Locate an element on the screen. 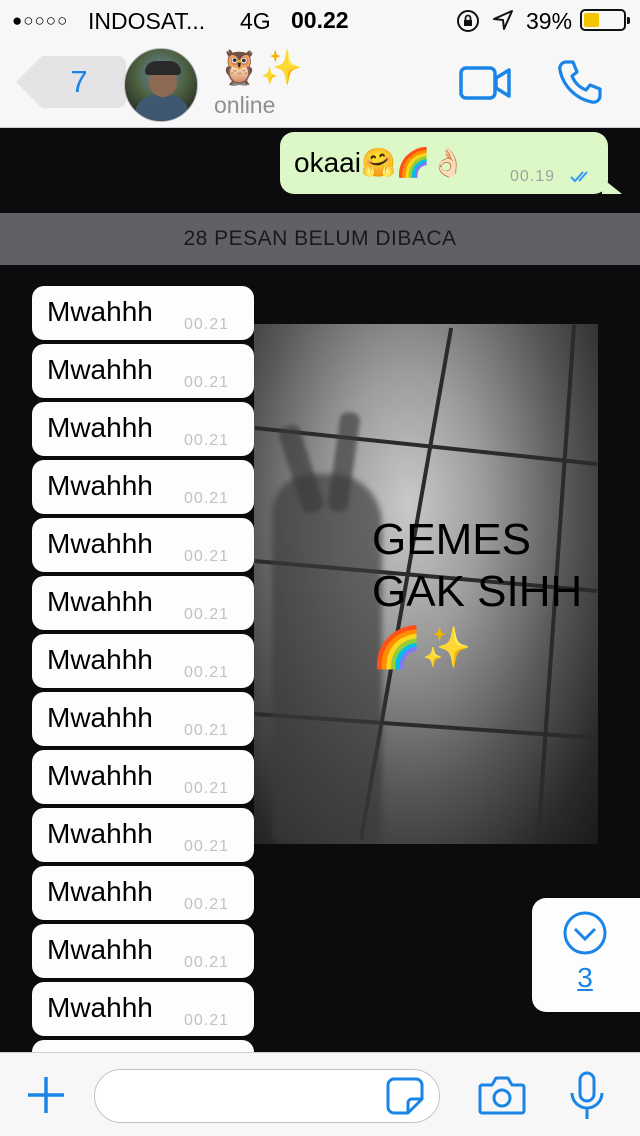 The height and width of the screenshot is (1136, 640). plus-icon is located at coordinates (46, 1095).